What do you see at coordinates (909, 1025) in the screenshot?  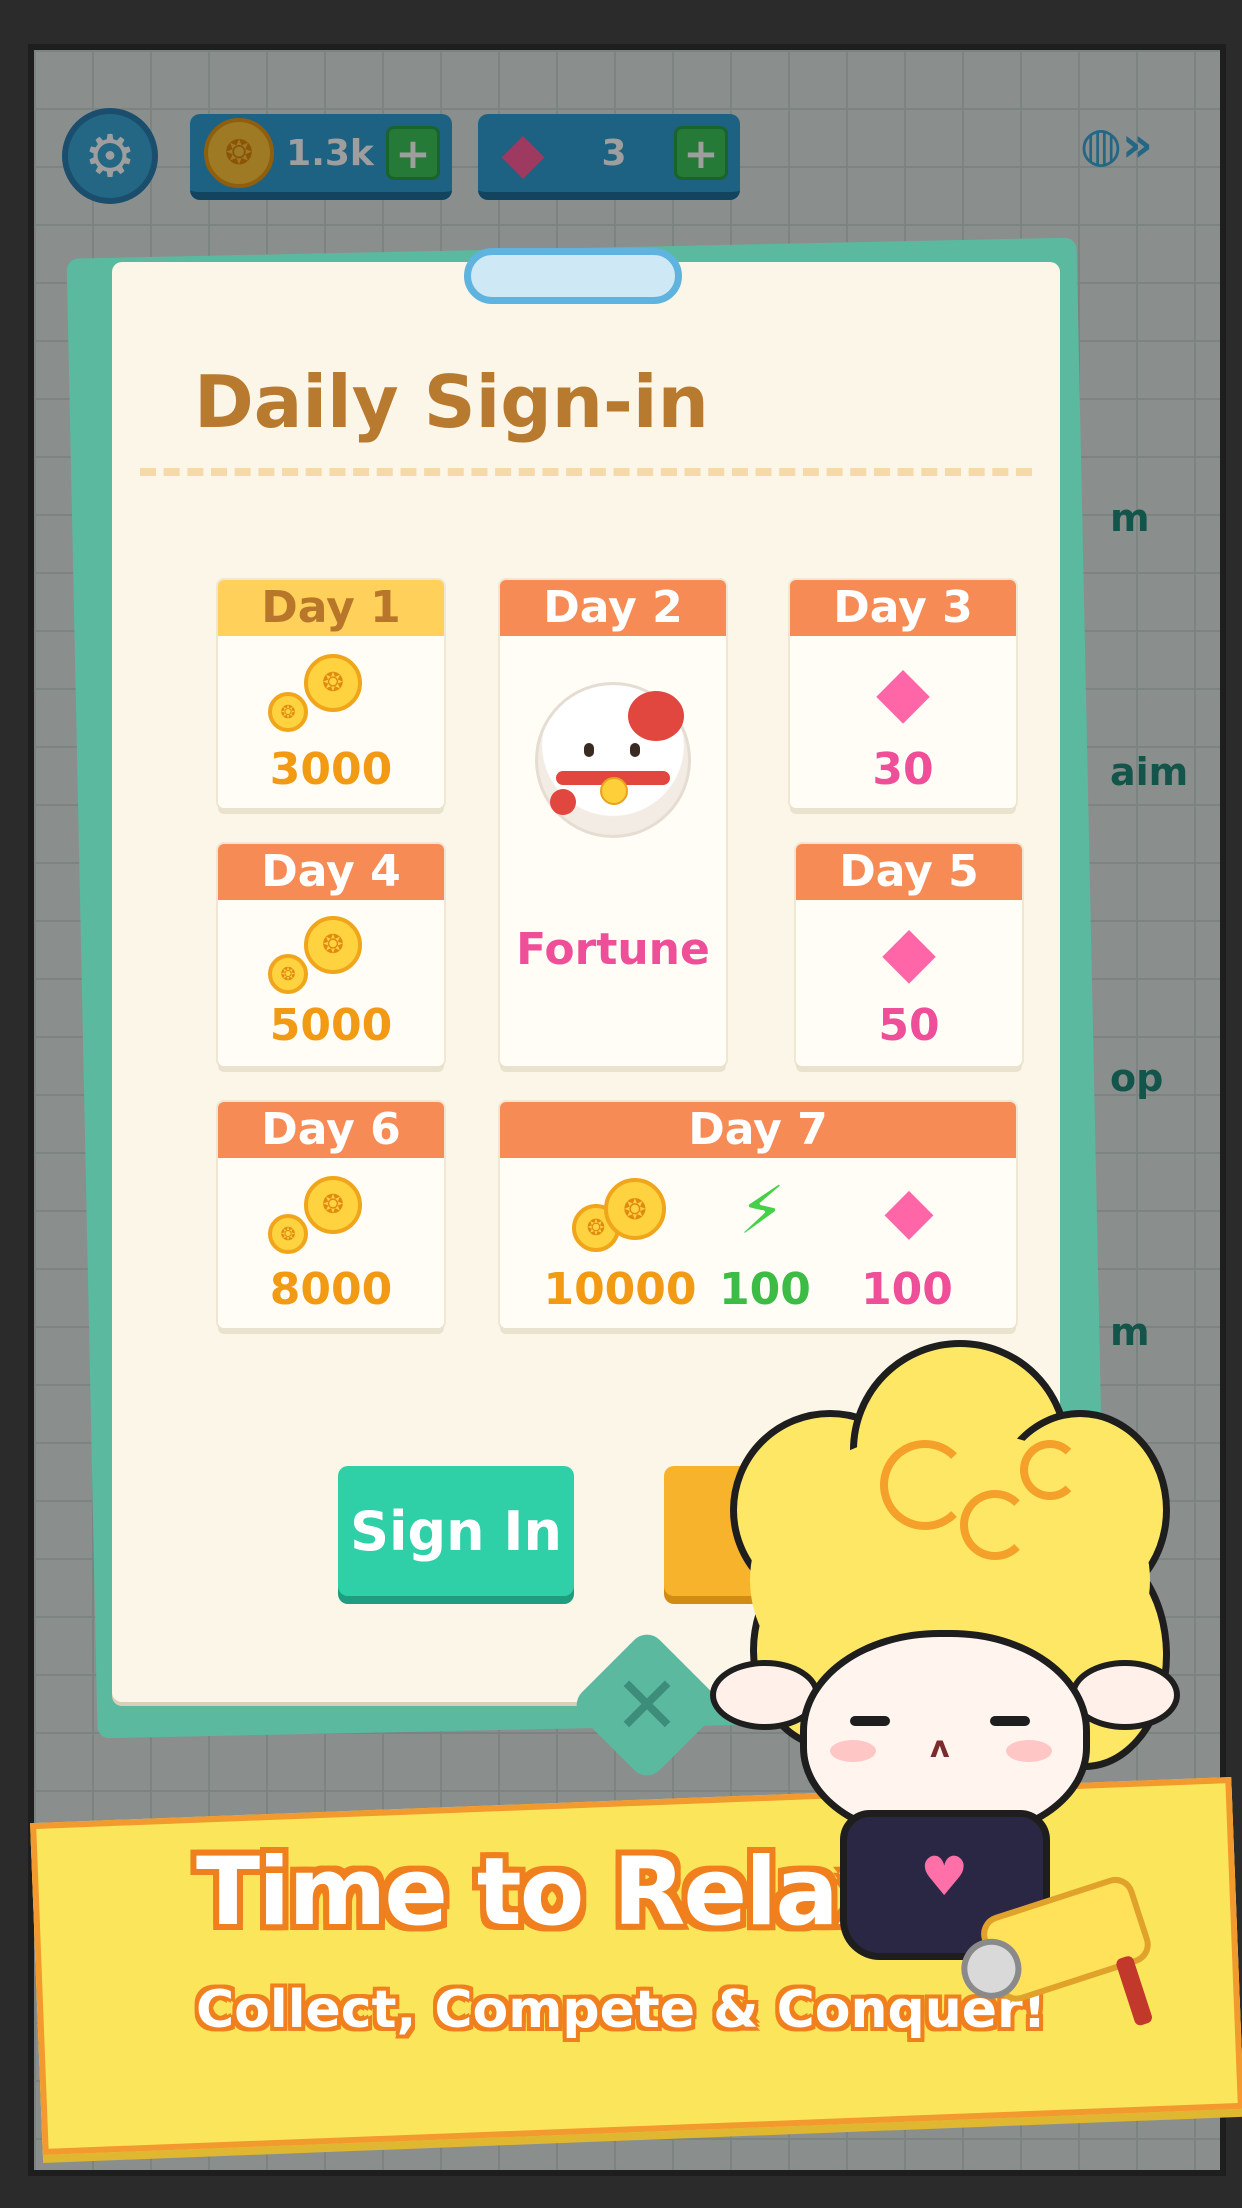 I see `reward-amount: 50` at bounding box center [909, 1025].